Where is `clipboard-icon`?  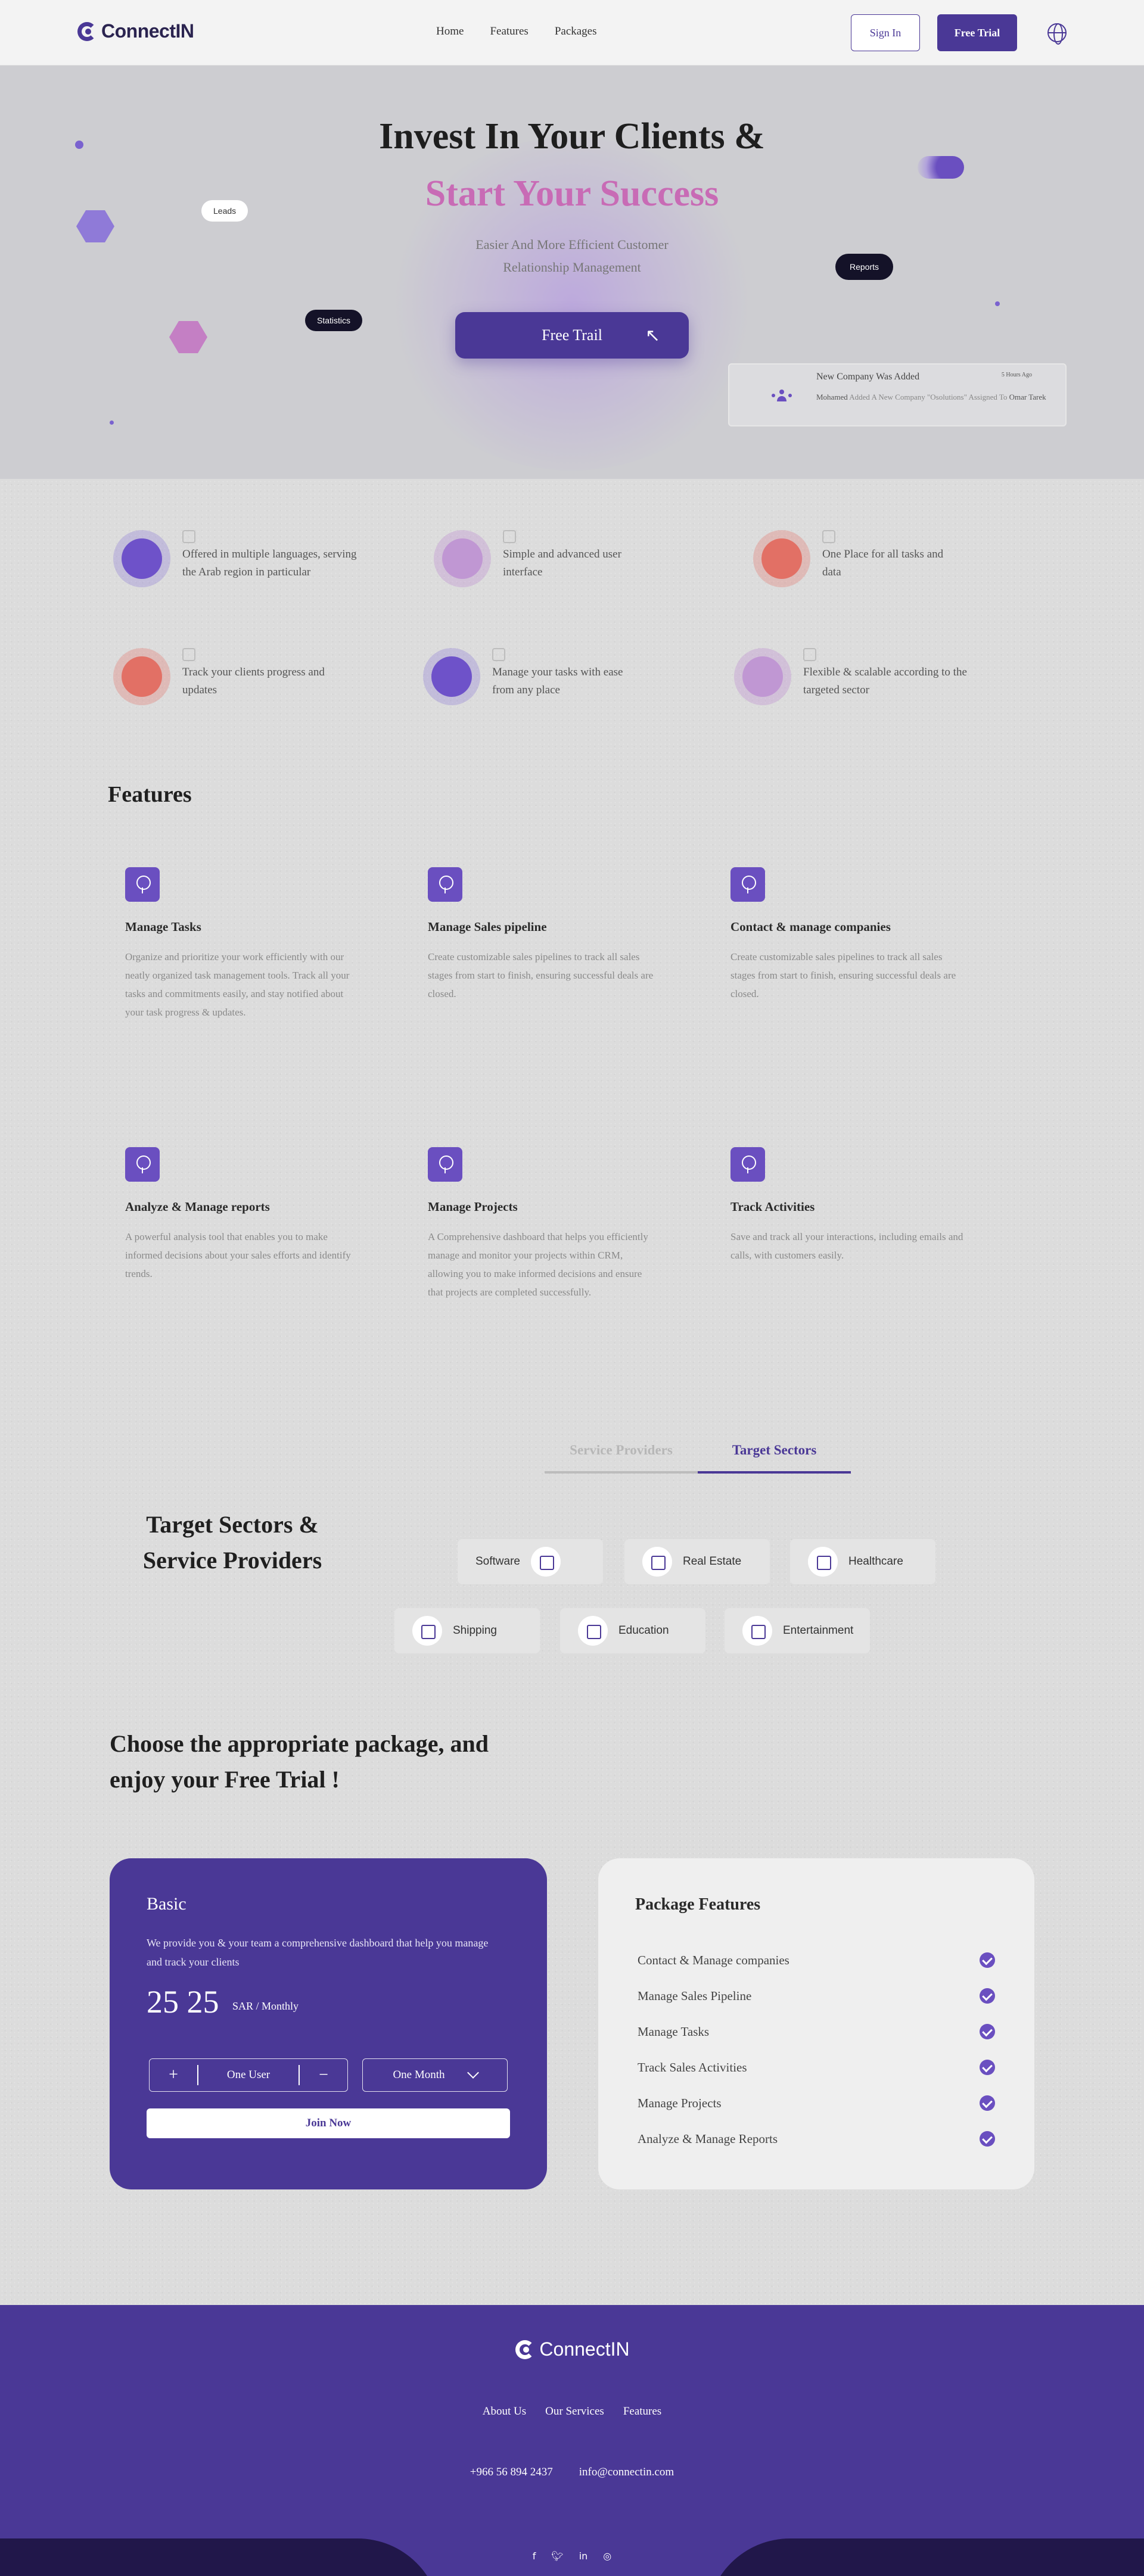
clipboard-icon is located at coordinates (142, 1164).